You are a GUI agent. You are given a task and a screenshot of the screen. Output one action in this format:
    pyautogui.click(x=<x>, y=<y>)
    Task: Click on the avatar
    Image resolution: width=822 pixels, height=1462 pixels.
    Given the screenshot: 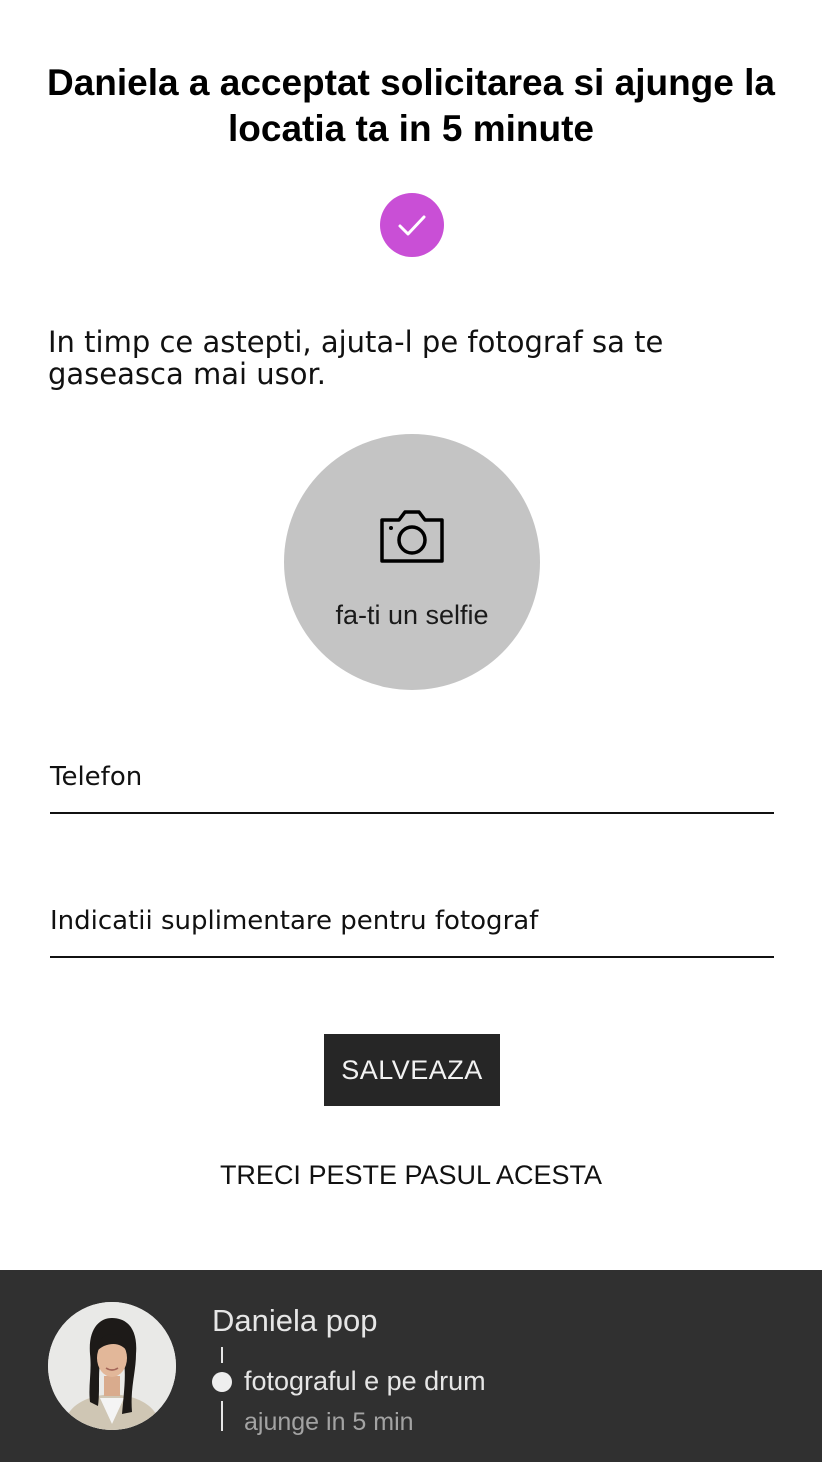 What is the action you would take?
    pyautogui.click(x=112, y=1366)
    